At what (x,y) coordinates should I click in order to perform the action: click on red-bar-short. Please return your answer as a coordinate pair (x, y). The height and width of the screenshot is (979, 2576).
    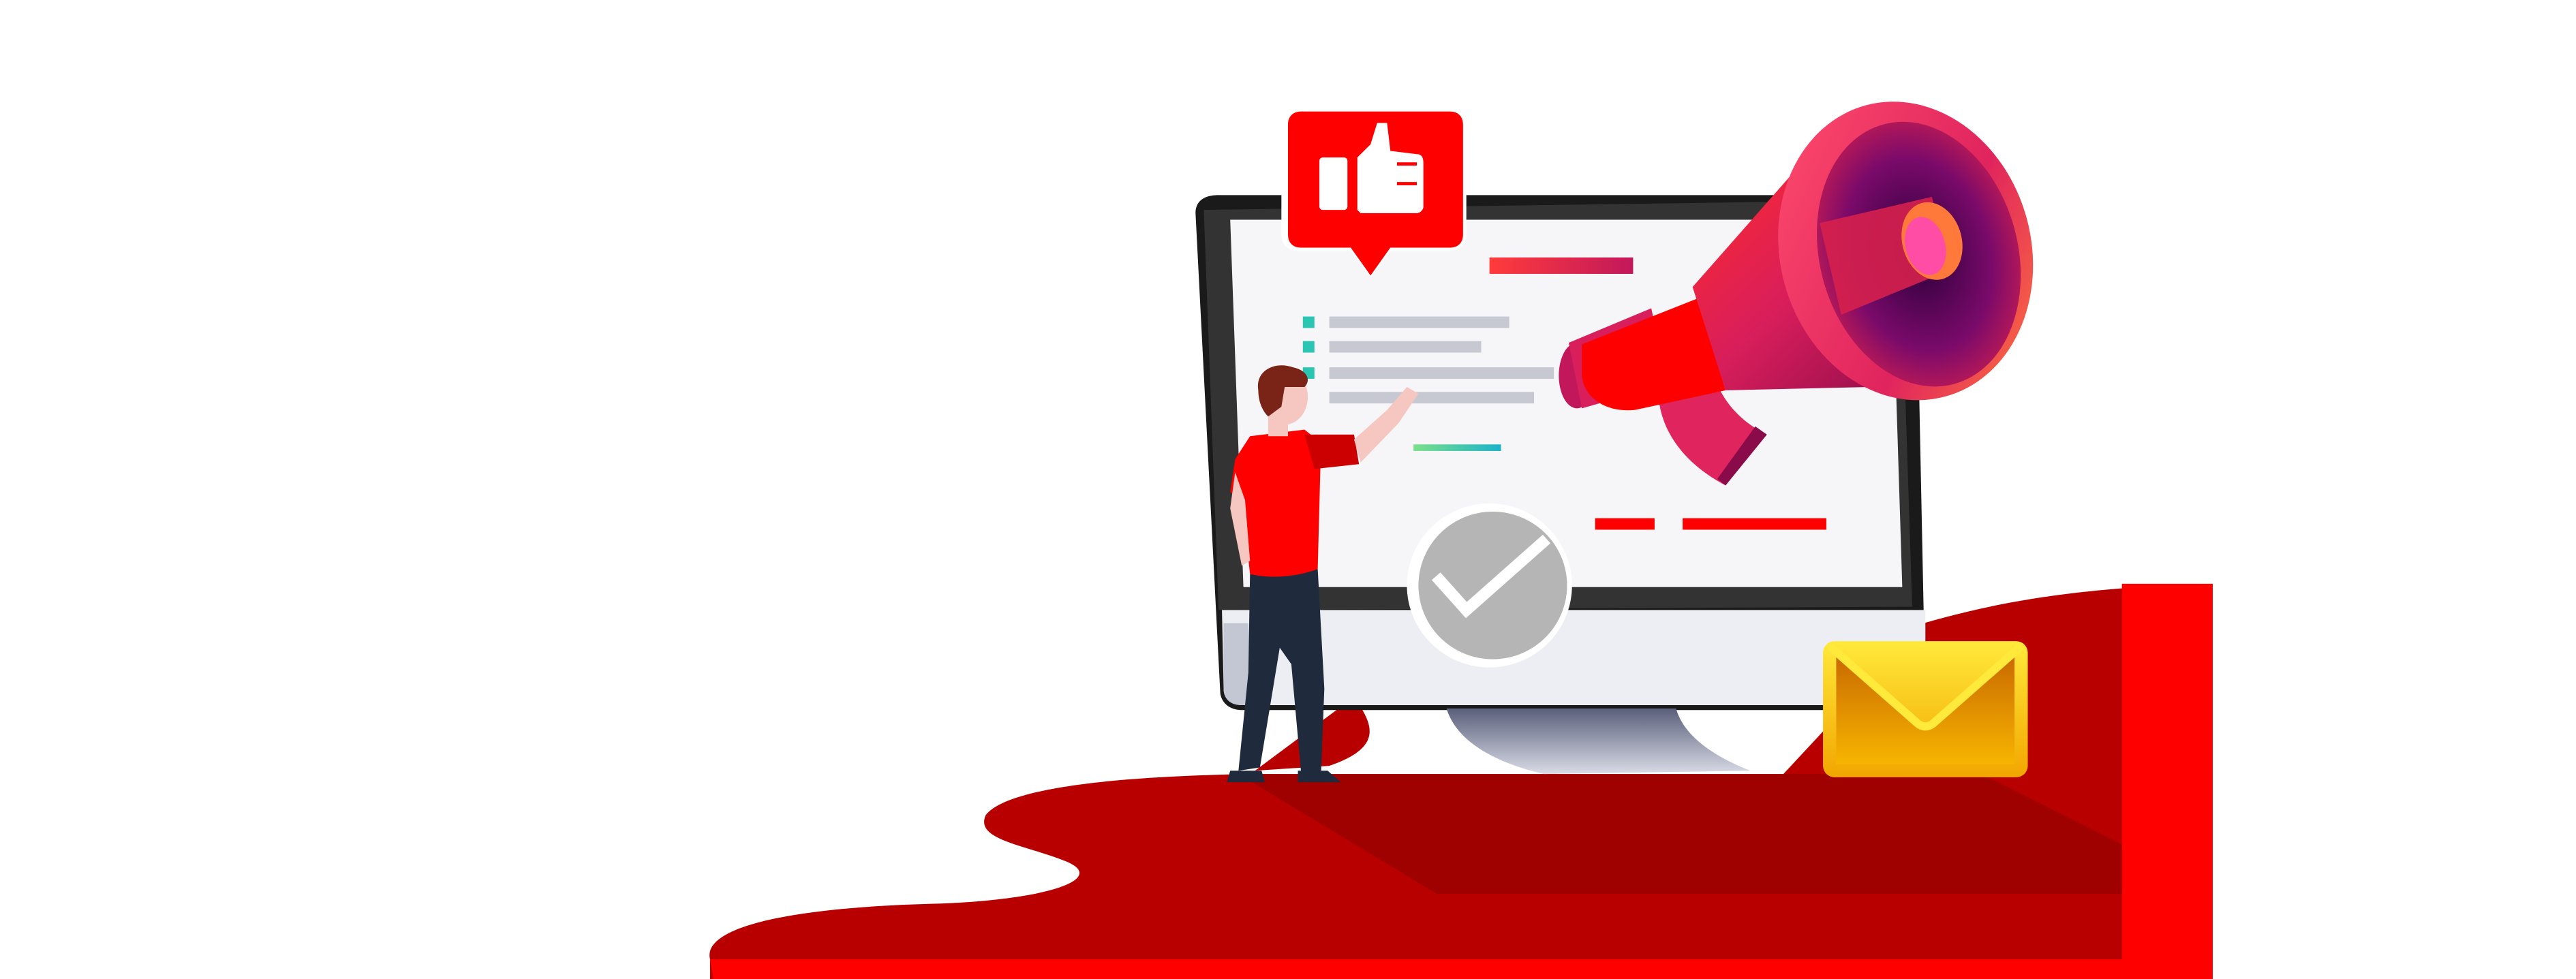
    Looking at the image, I should click on (1625, 524).